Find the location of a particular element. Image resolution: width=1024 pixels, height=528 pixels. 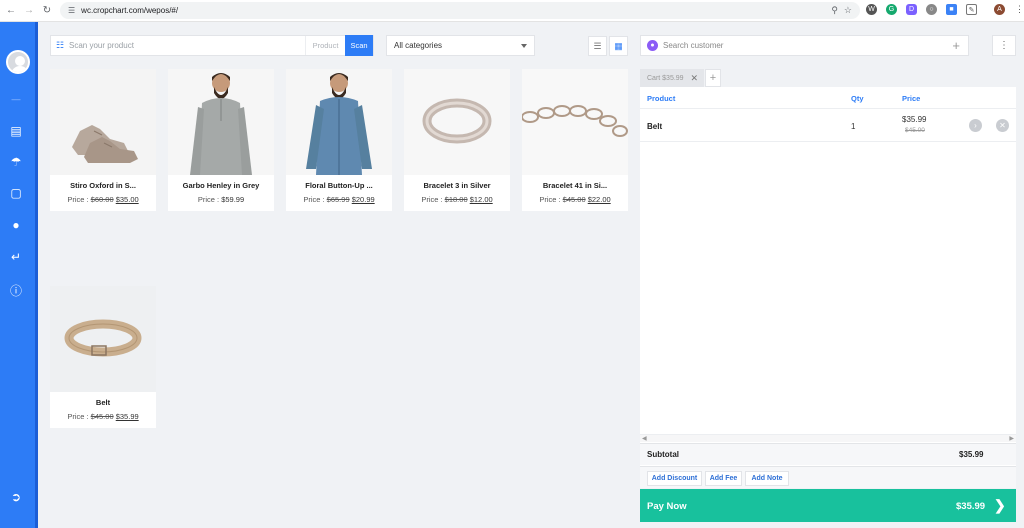

pay-now-amount: $35.99 is located at coordinates (971, 506).